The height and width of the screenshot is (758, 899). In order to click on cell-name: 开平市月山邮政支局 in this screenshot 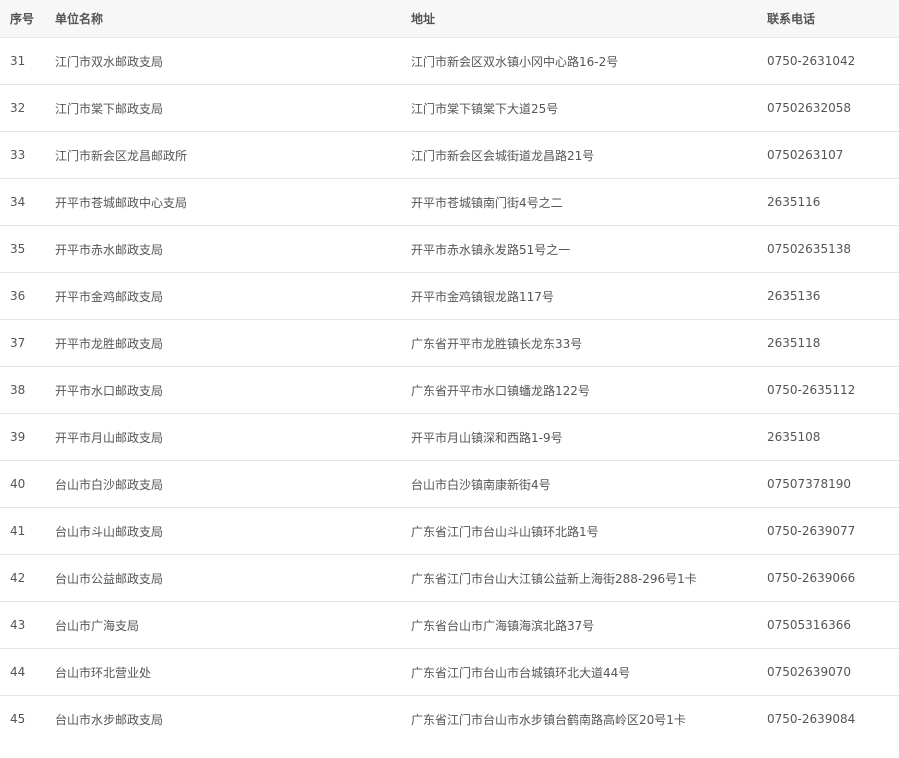, I will do `click(233, 437)`.